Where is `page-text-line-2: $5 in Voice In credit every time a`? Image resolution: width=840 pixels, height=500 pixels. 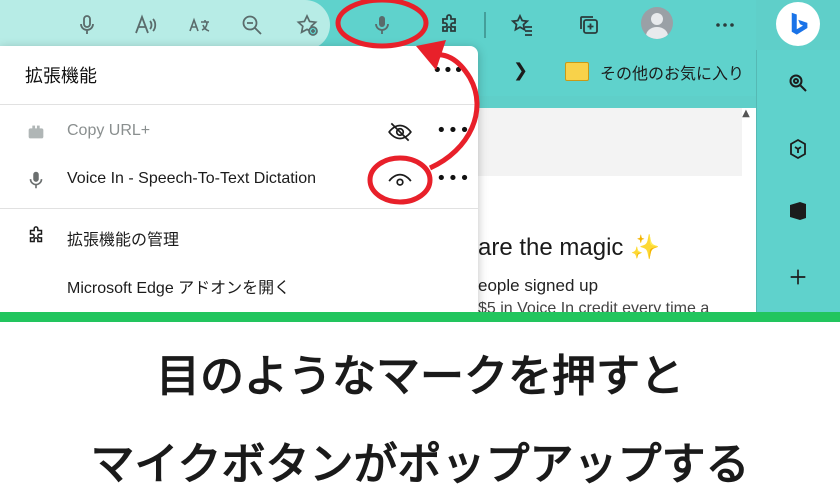 page-text-line-2: $5 in Voice In credit every time a is located at coordinates (594, 306).